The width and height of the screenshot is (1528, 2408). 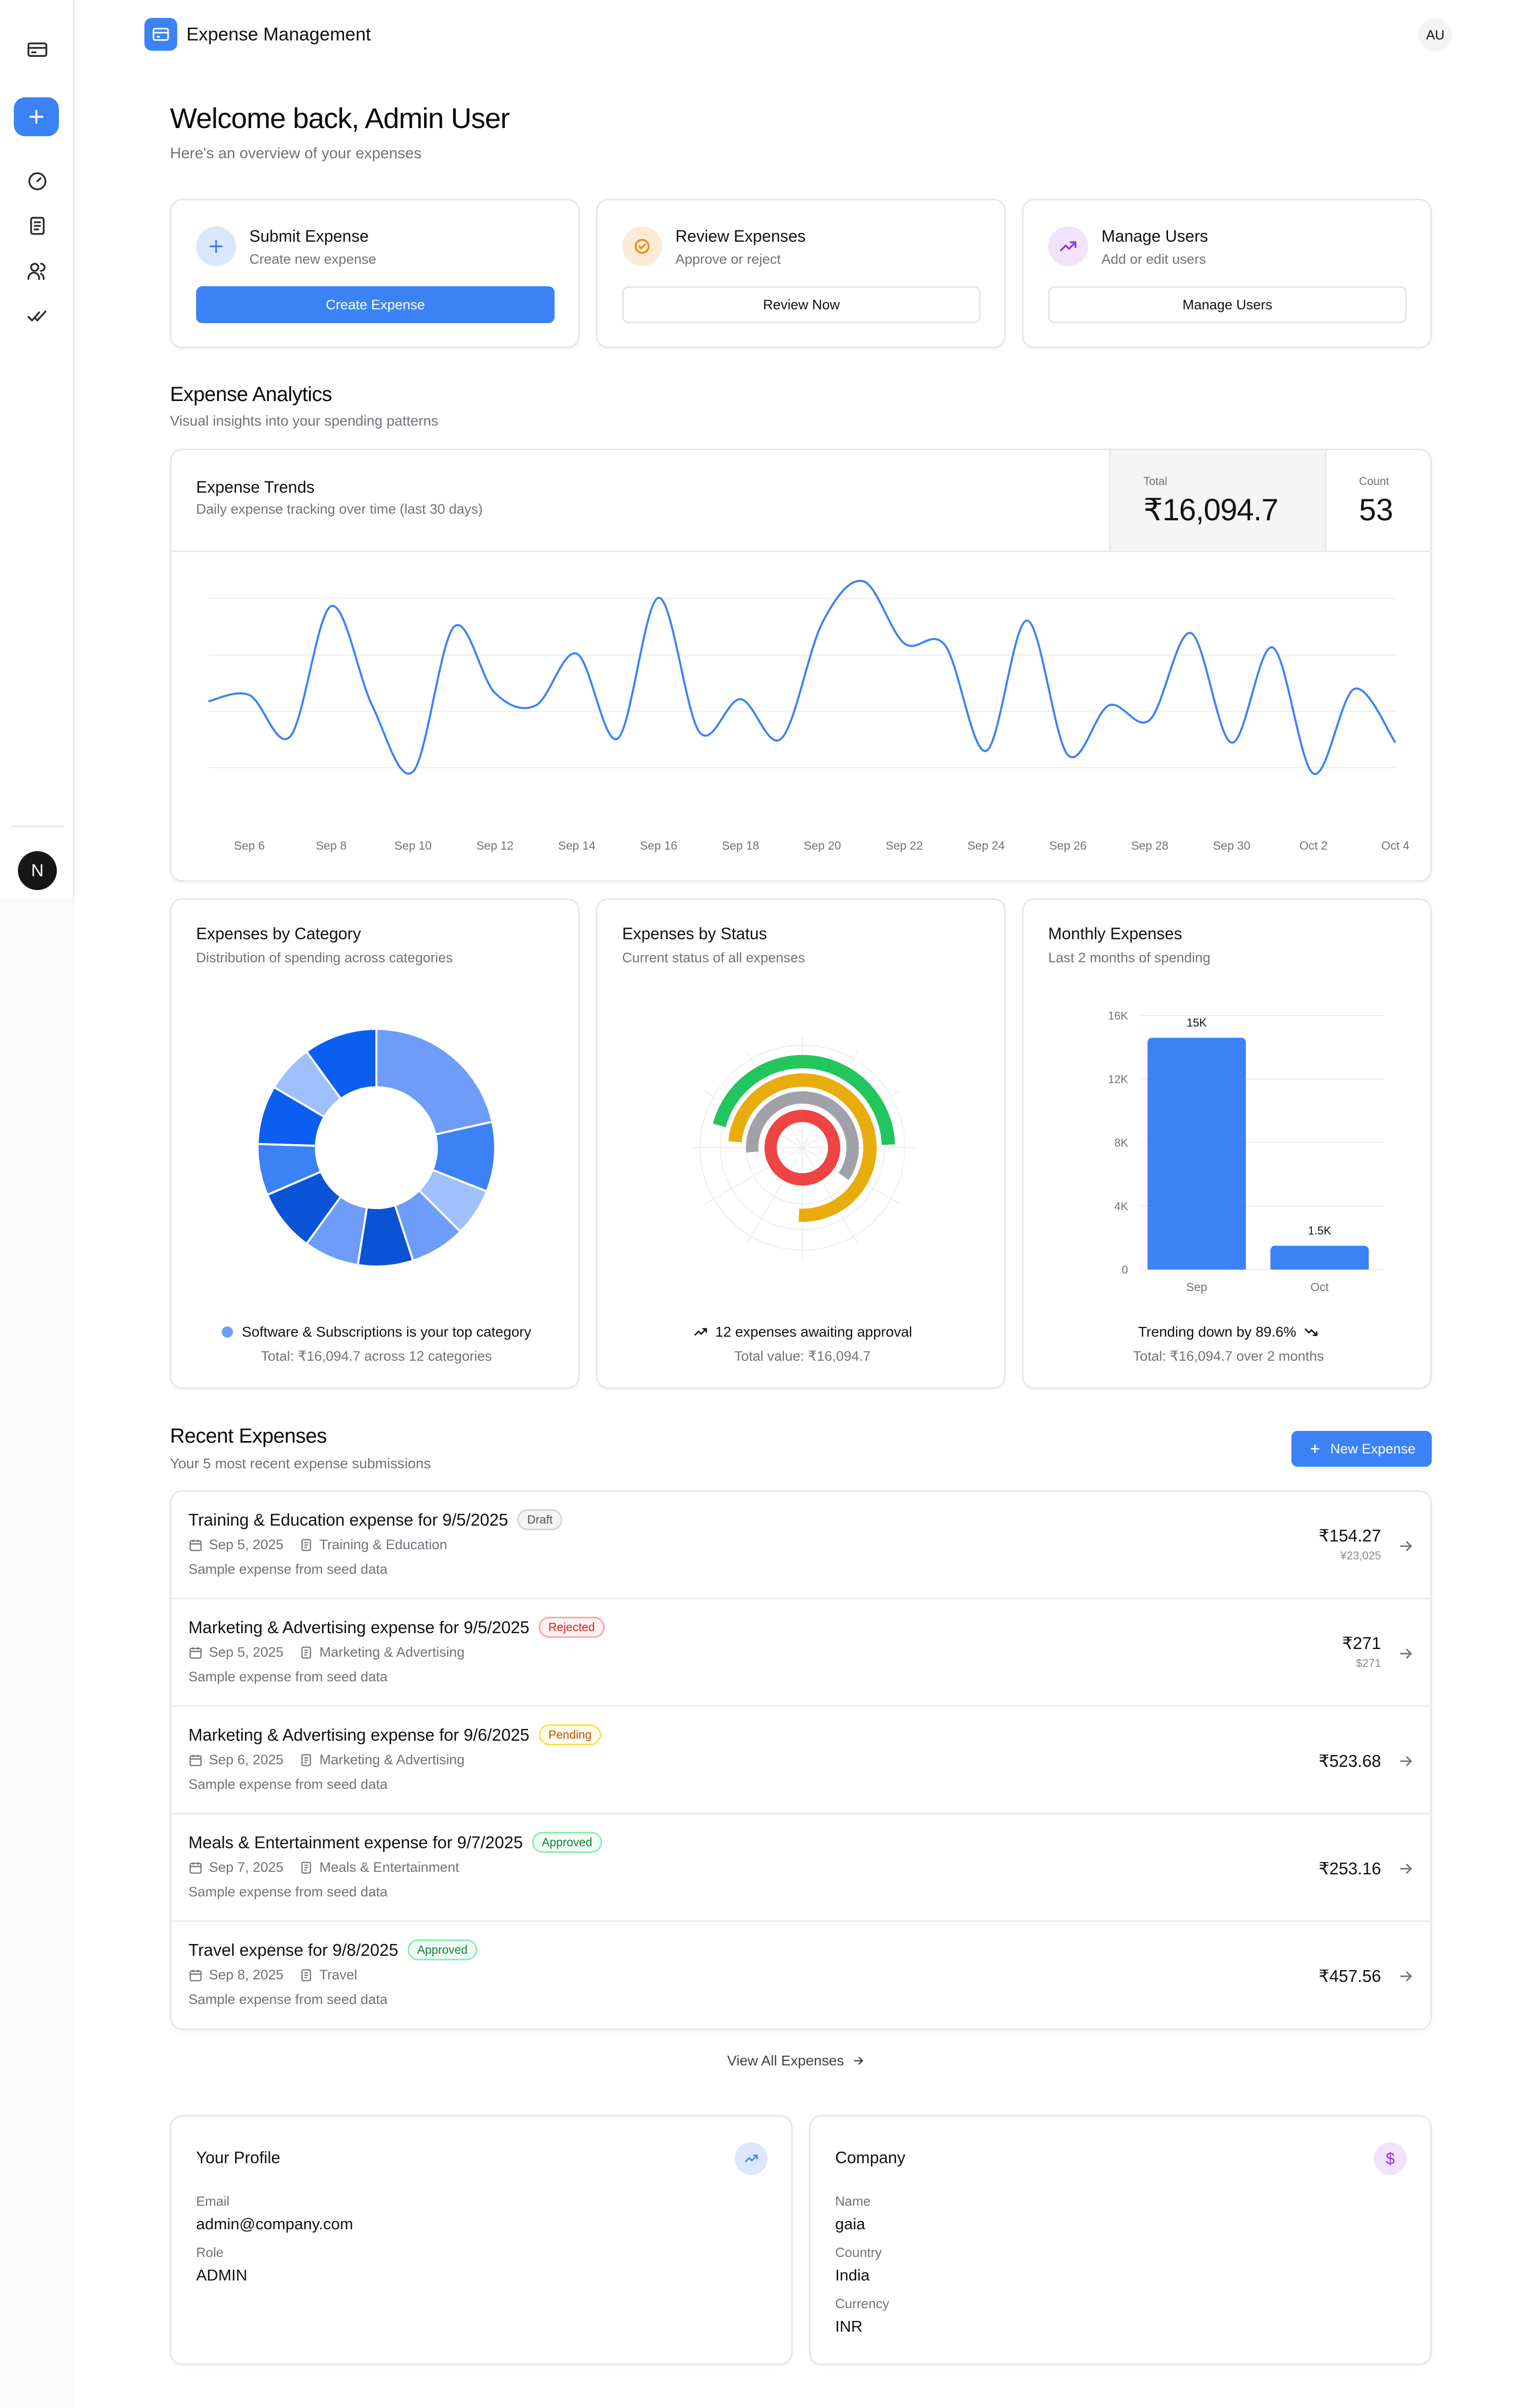 I want to click on expense-category: Marketing & Advertising, so click(x=392, y=1760).